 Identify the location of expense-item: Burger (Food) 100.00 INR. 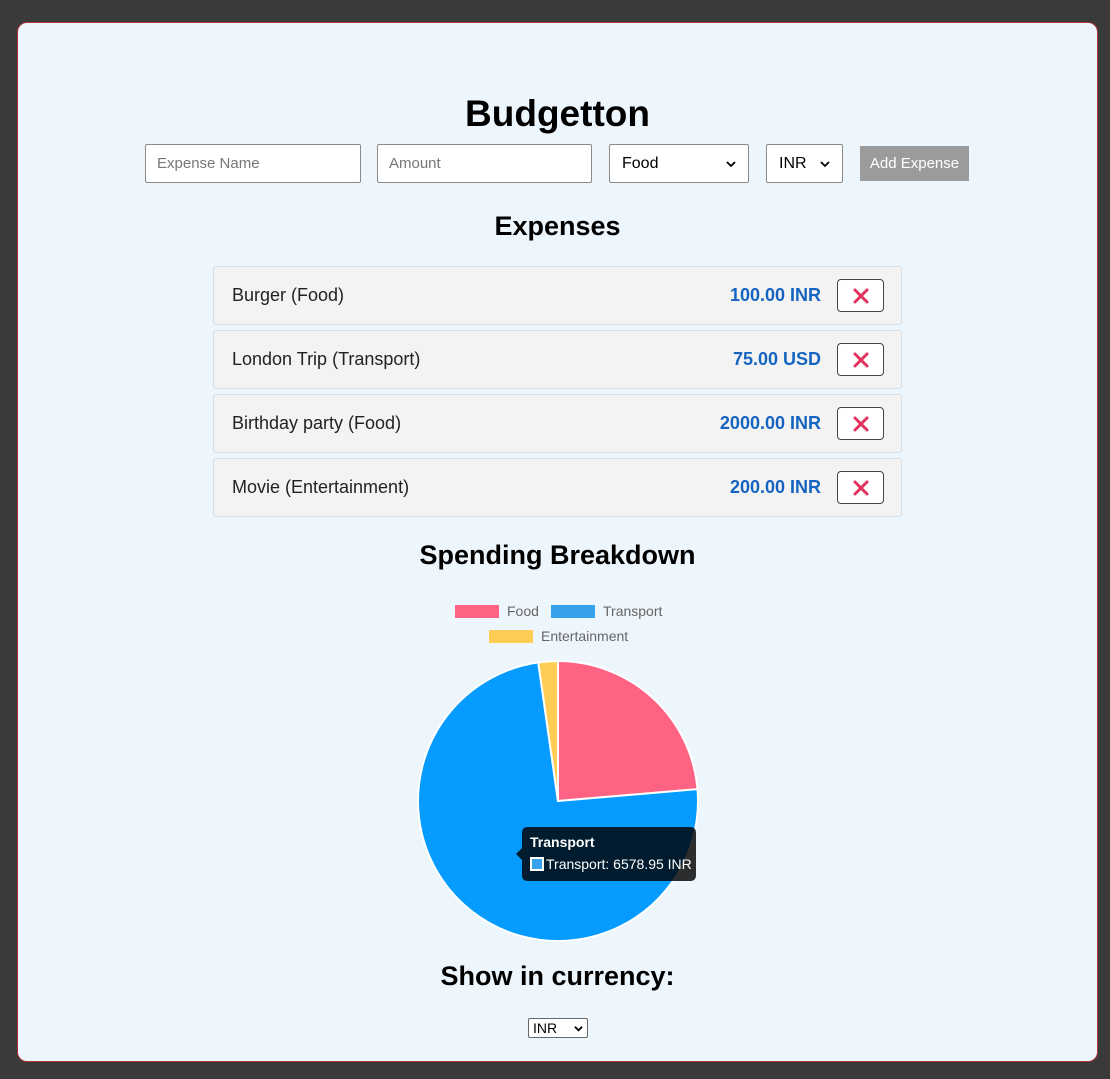
(557, 295).